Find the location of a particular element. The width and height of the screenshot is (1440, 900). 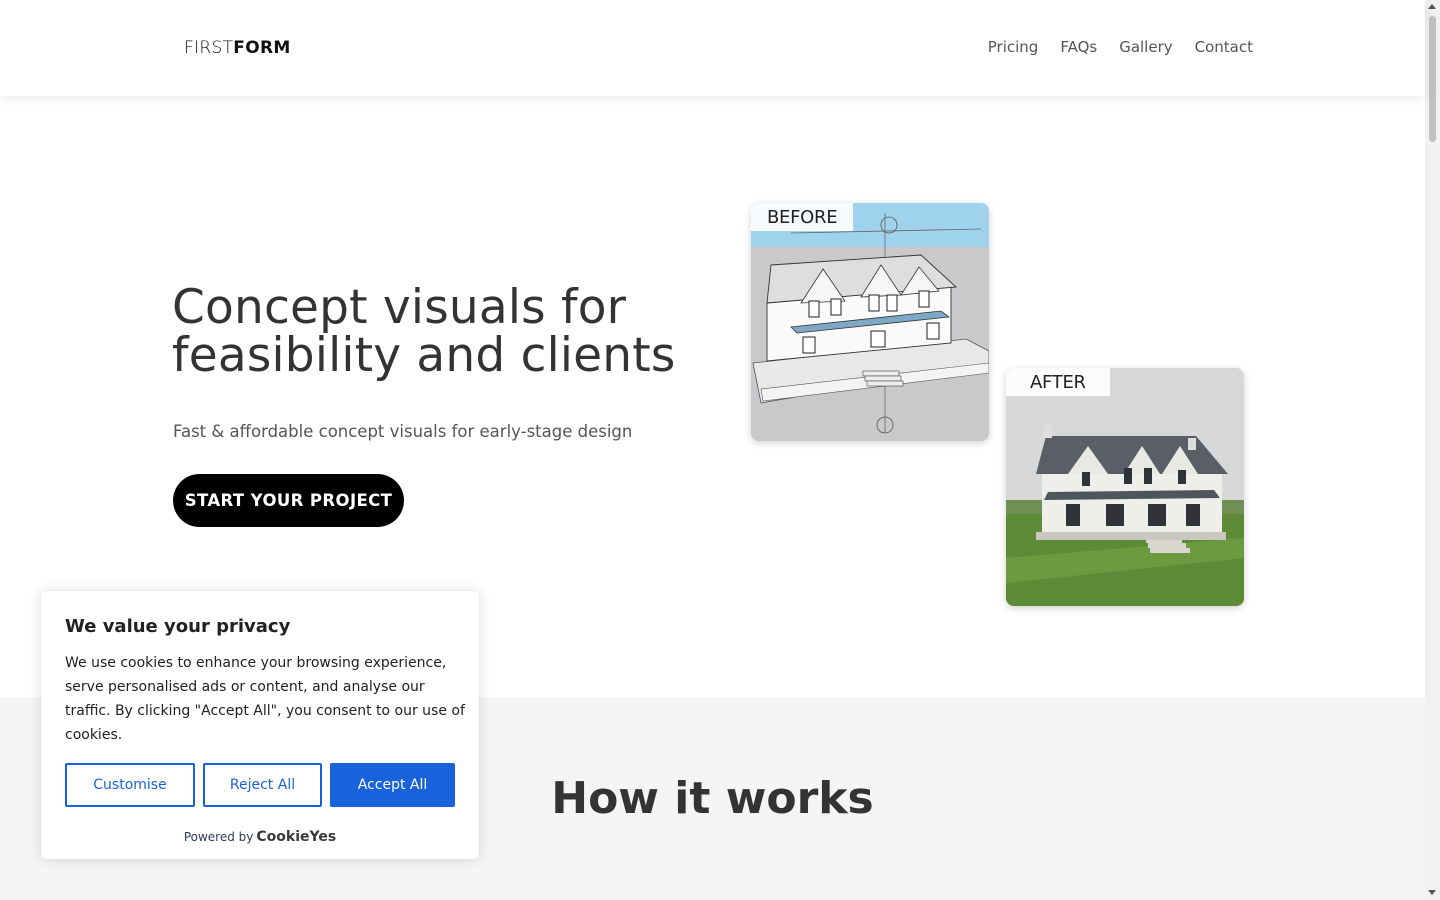

scroll-down-arrow-icon is located at coordinates (1432, 892).